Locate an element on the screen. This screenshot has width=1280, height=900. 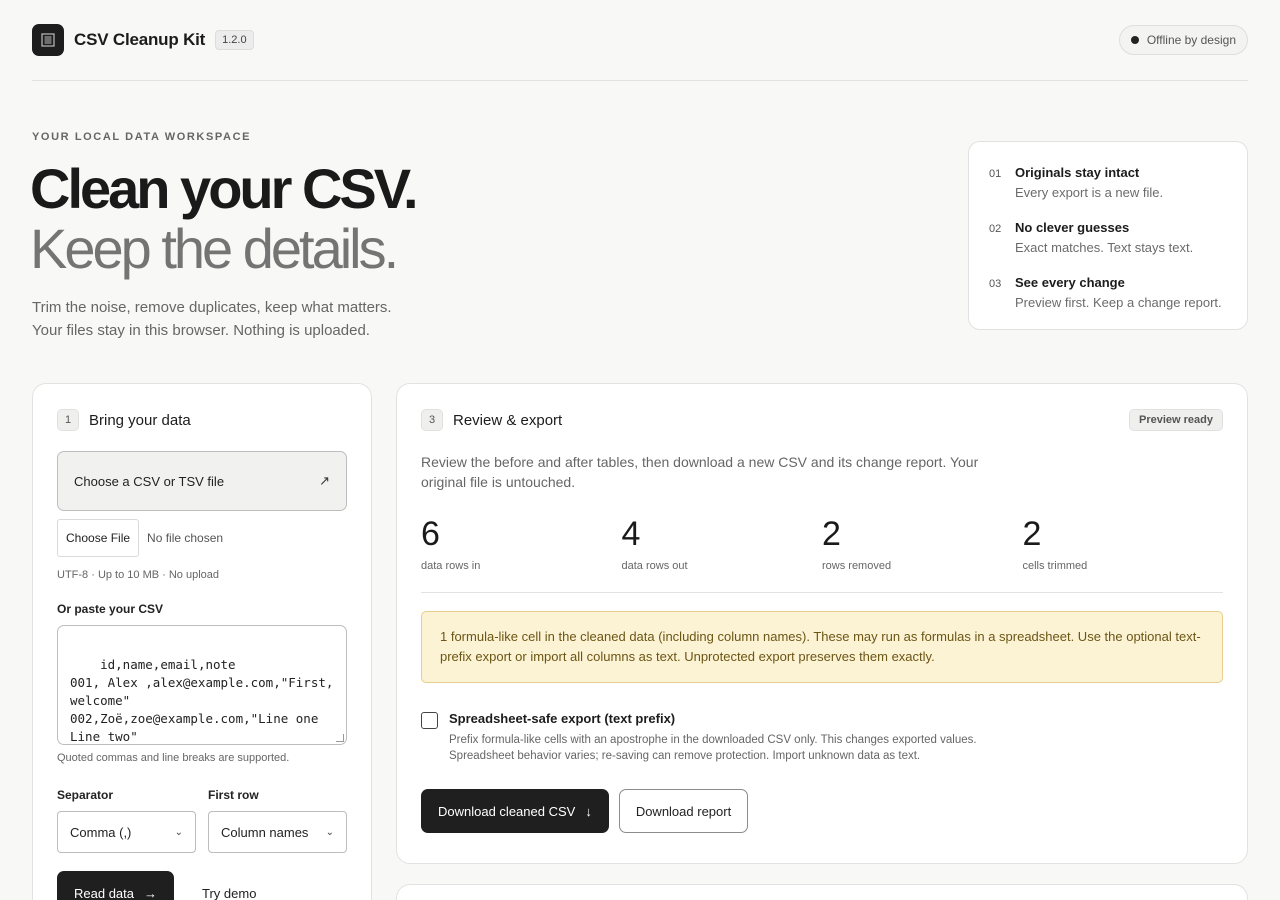
separator-label: Separator is located at coordinates (85, 795).